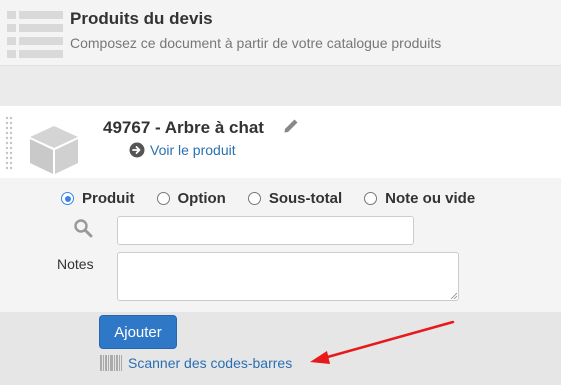 This screenshot has height=385, width=561. Describe the element at coordinates (54, 150) in the screenshot. I see `box-icon` at that location.